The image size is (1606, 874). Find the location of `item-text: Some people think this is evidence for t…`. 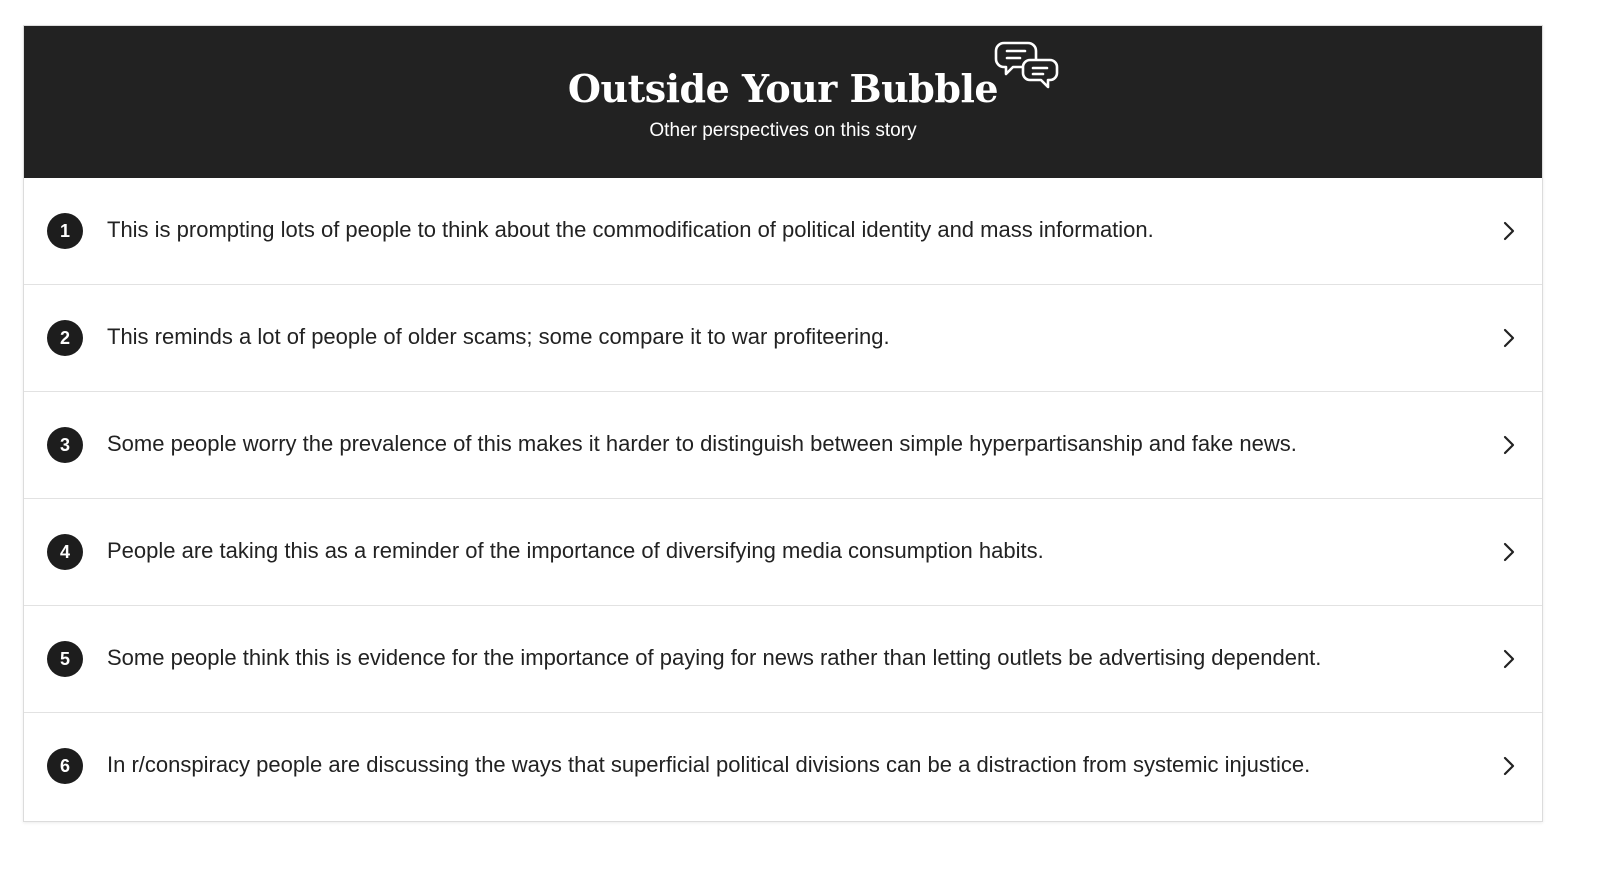

item-text: Some people think this is evidence for t… is located at coordinates (714, 657).